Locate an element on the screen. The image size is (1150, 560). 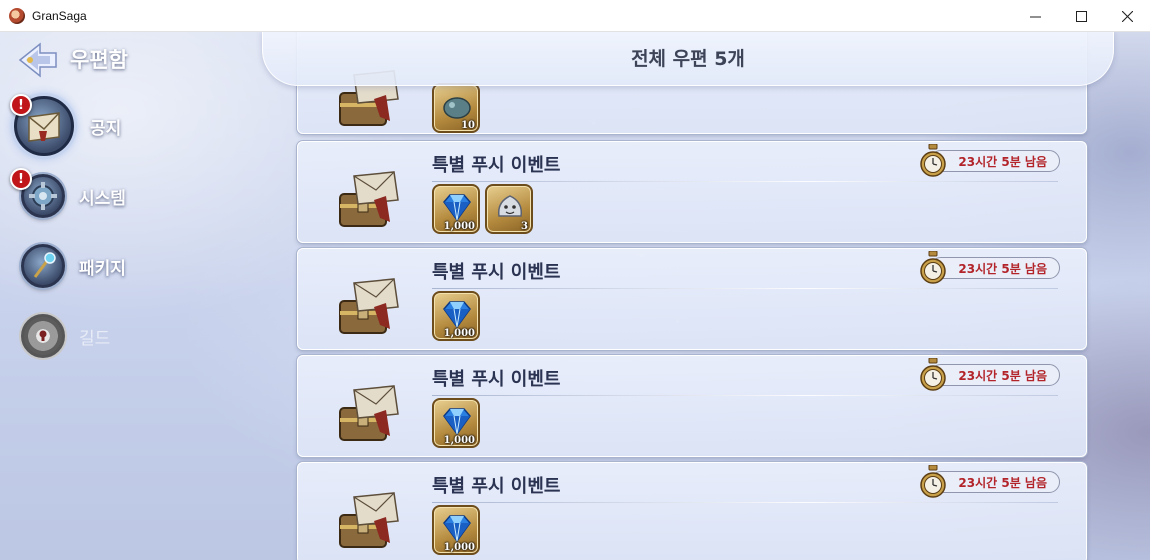
close-button is located at coordinates (1127, 16).